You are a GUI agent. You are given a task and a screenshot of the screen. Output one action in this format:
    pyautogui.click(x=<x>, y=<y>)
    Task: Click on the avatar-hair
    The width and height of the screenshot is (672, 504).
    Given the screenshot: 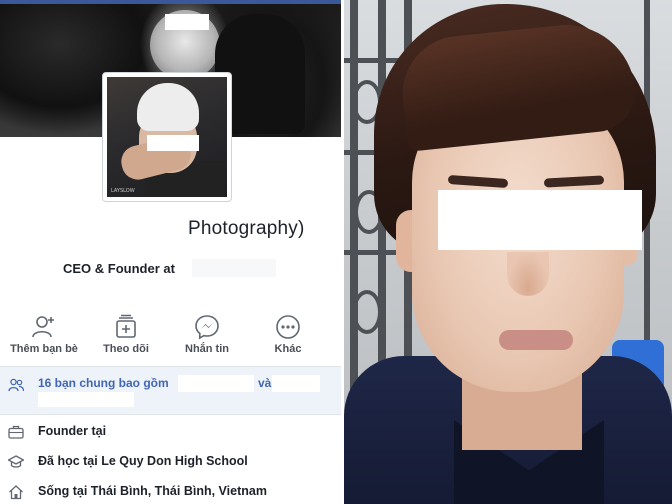 What is the action you would take?
    pyautogui.click(x=168, y=107)
    